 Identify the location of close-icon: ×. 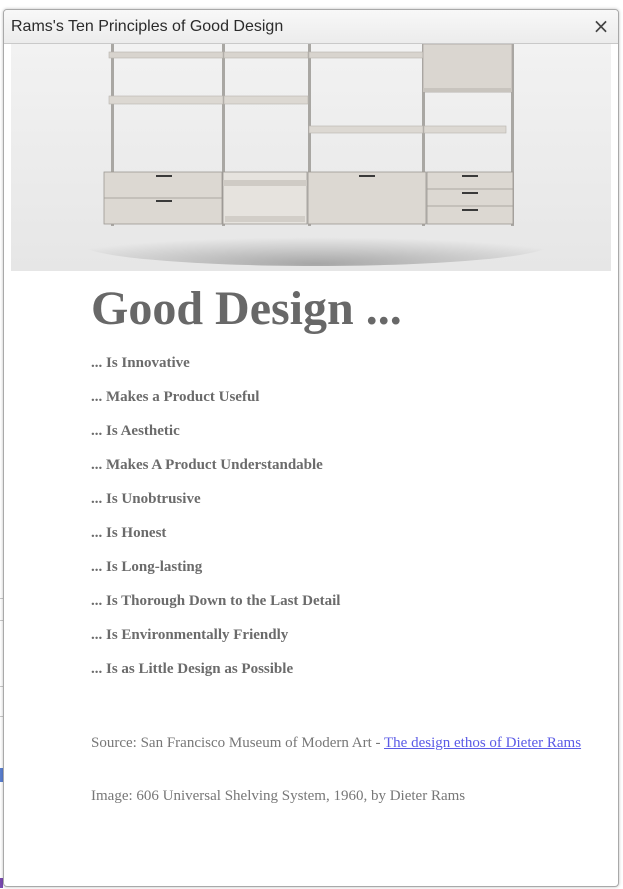
(601, 26).